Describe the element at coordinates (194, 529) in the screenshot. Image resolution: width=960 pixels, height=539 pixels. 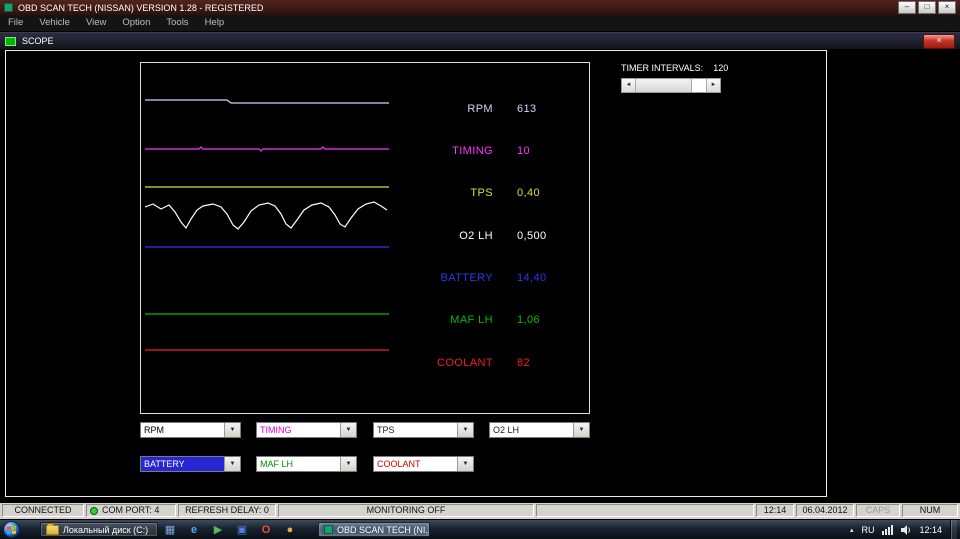
I see `taskbar-pinned-icon-2: e` at that location.